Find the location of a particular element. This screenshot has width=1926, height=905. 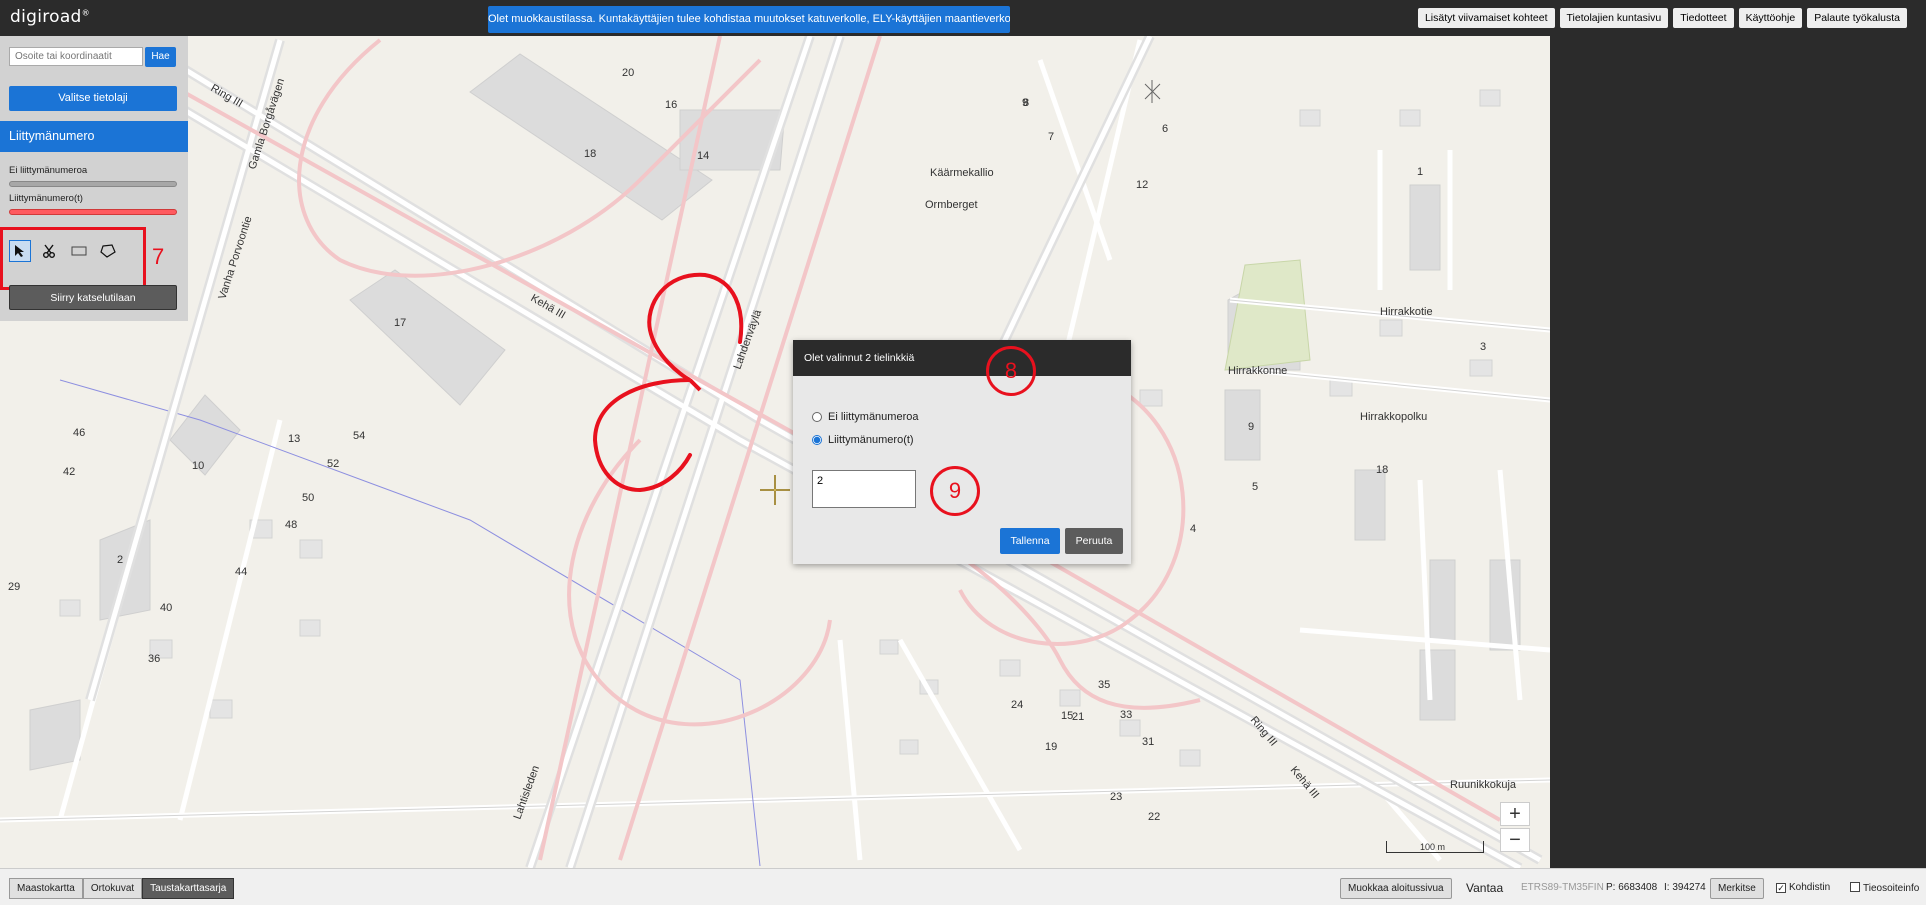

number-textarea: 2 is located at coordinates (864, 489).